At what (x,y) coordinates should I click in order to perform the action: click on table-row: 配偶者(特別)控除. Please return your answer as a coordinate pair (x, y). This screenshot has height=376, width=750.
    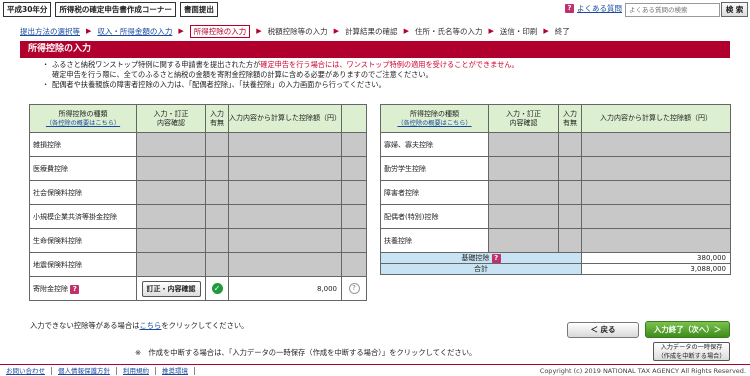
    Looking at the image, I should click on (555, 216).